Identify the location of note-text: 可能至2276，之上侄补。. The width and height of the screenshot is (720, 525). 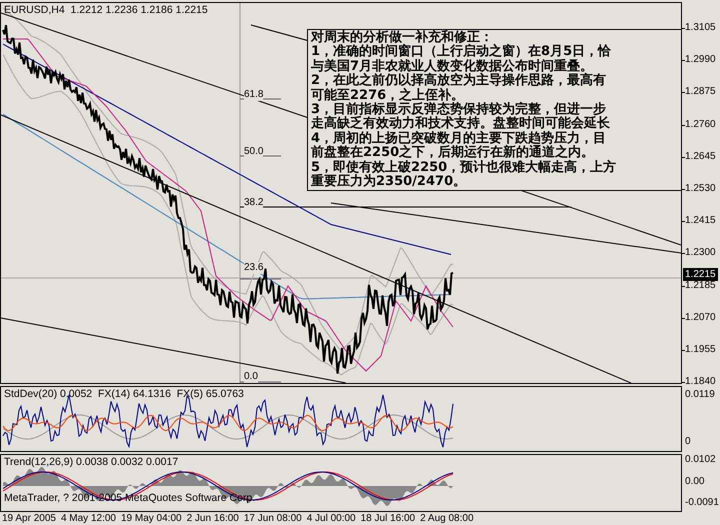
(387, 95).